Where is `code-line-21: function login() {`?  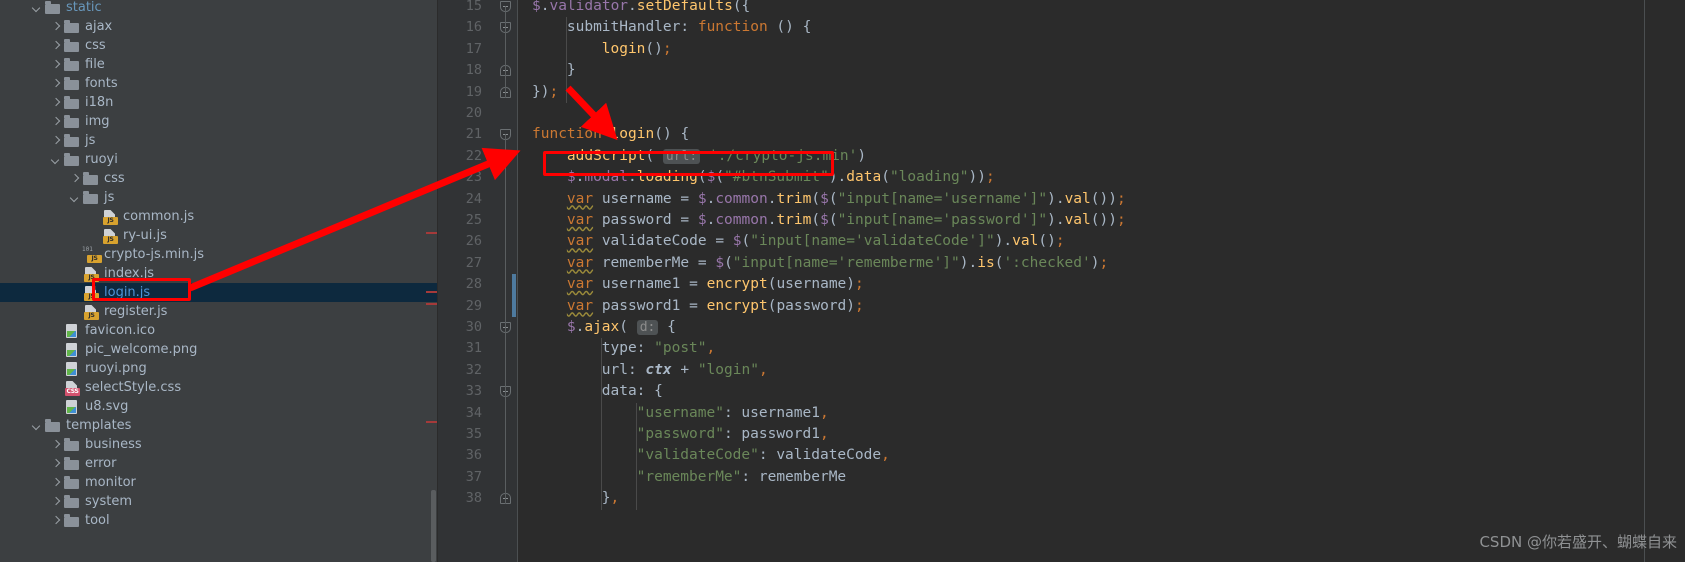
code-line-21: function login() { is located at coordinates (610, 134).